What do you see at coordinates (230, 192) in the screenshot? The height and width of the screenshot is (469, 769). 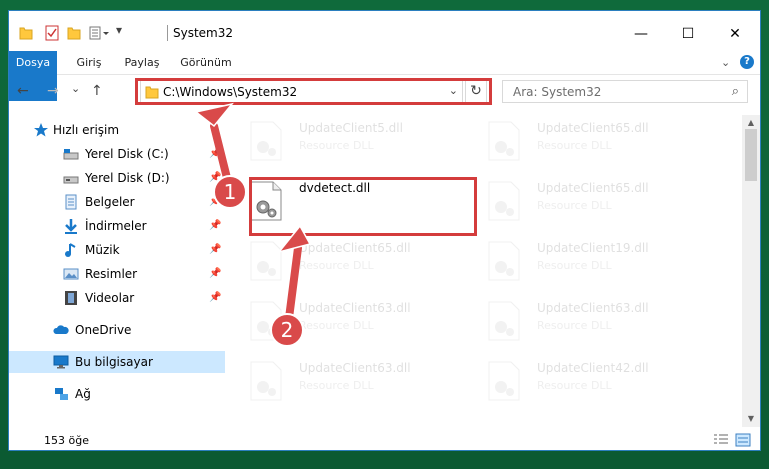 I see `step-badge-1: 1` at bounding box center [230, 192].